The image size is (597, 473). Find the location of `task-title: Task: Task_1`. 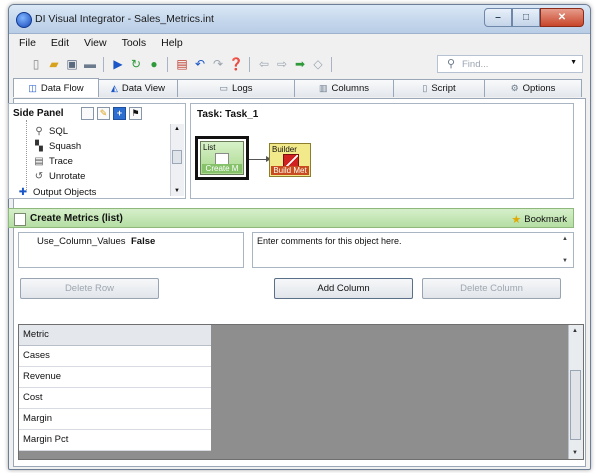

task-title: Task: Task_1 is located at coordinates (228, 114).